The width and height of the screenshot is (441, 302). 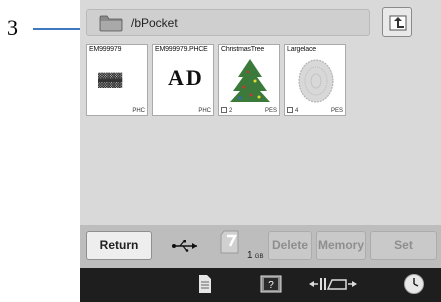 I want to click on path-bar: /bPocket, so click(x=228, y=22).